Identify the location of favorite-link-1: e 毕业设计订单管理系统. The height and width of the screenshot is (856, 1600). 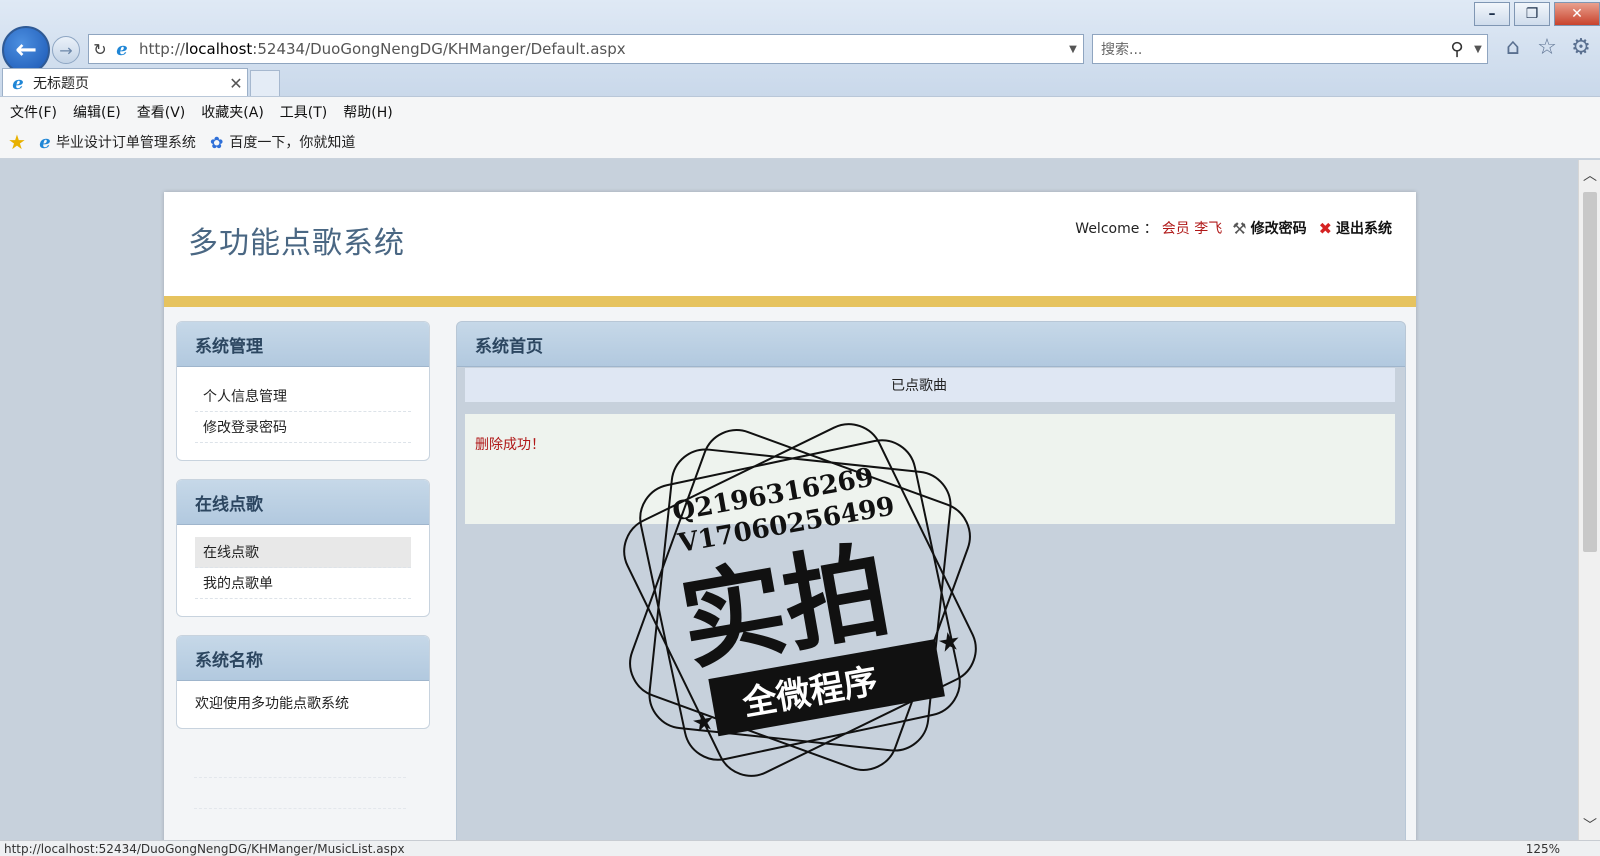
(115, 142).